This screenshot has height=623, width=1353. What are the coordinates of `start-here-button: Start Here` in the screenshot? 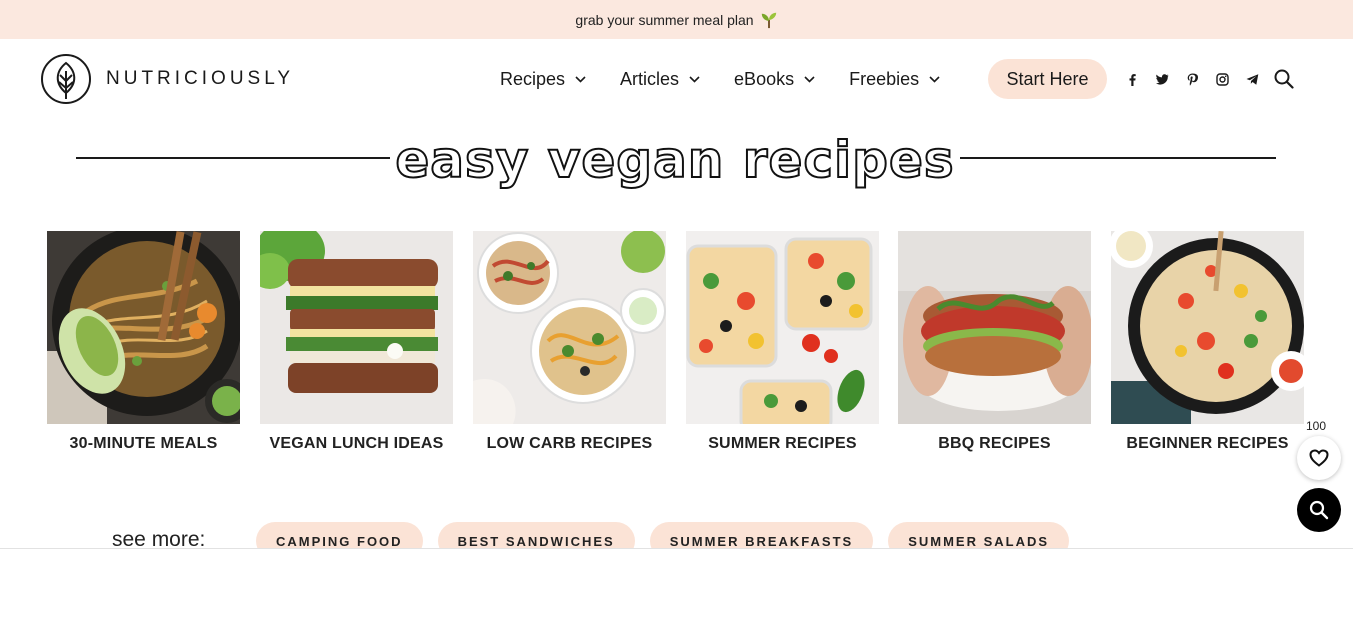 It's located at (1047, 79).